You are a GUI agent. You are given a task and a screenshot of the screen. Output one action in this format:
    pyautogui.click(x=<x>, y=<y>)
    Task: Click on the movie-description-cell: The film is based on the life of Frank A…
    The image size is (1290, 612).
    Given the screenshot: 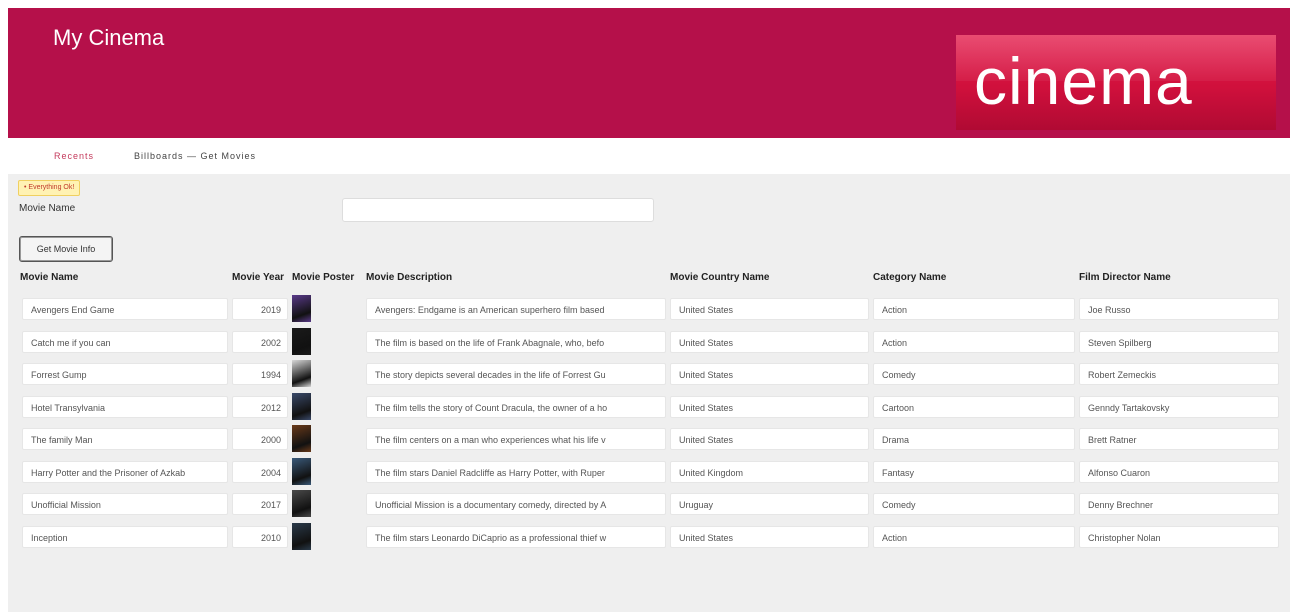 What is the action you would take?
    pyautogui.click(x=516, y=342)
    